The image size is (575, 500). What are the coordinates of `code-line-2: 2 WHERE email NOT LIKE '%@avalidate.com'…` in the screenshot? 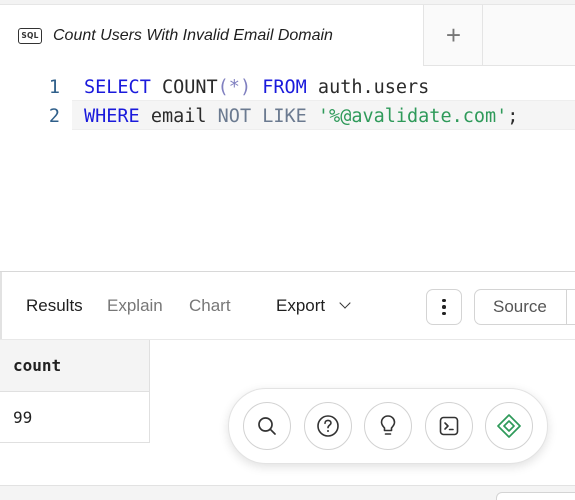 It's located at (259, 116).